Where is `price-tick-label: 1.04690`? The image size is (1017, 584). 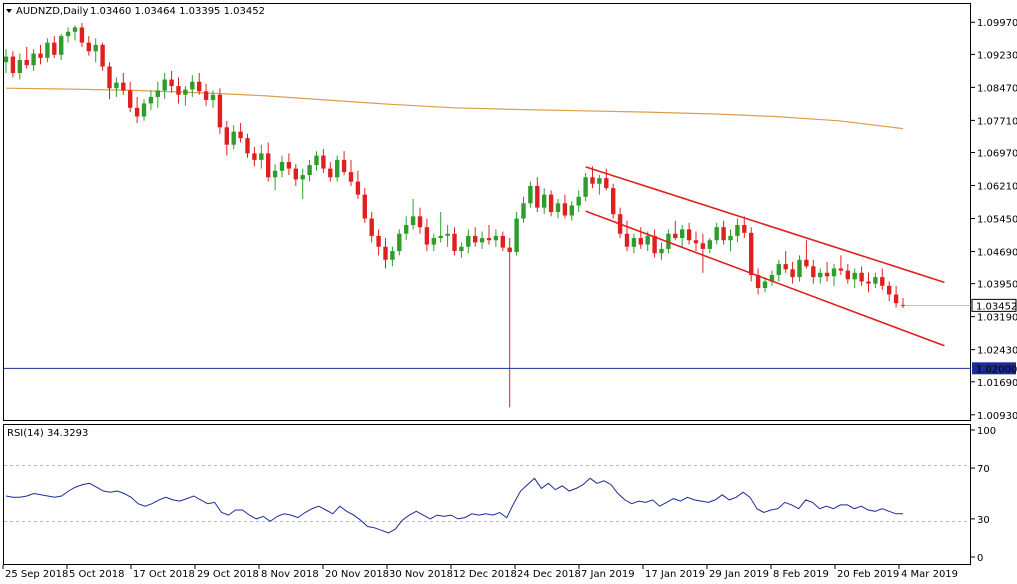
price-tick-label: 1.04690 is located at coordinates (997, 253).